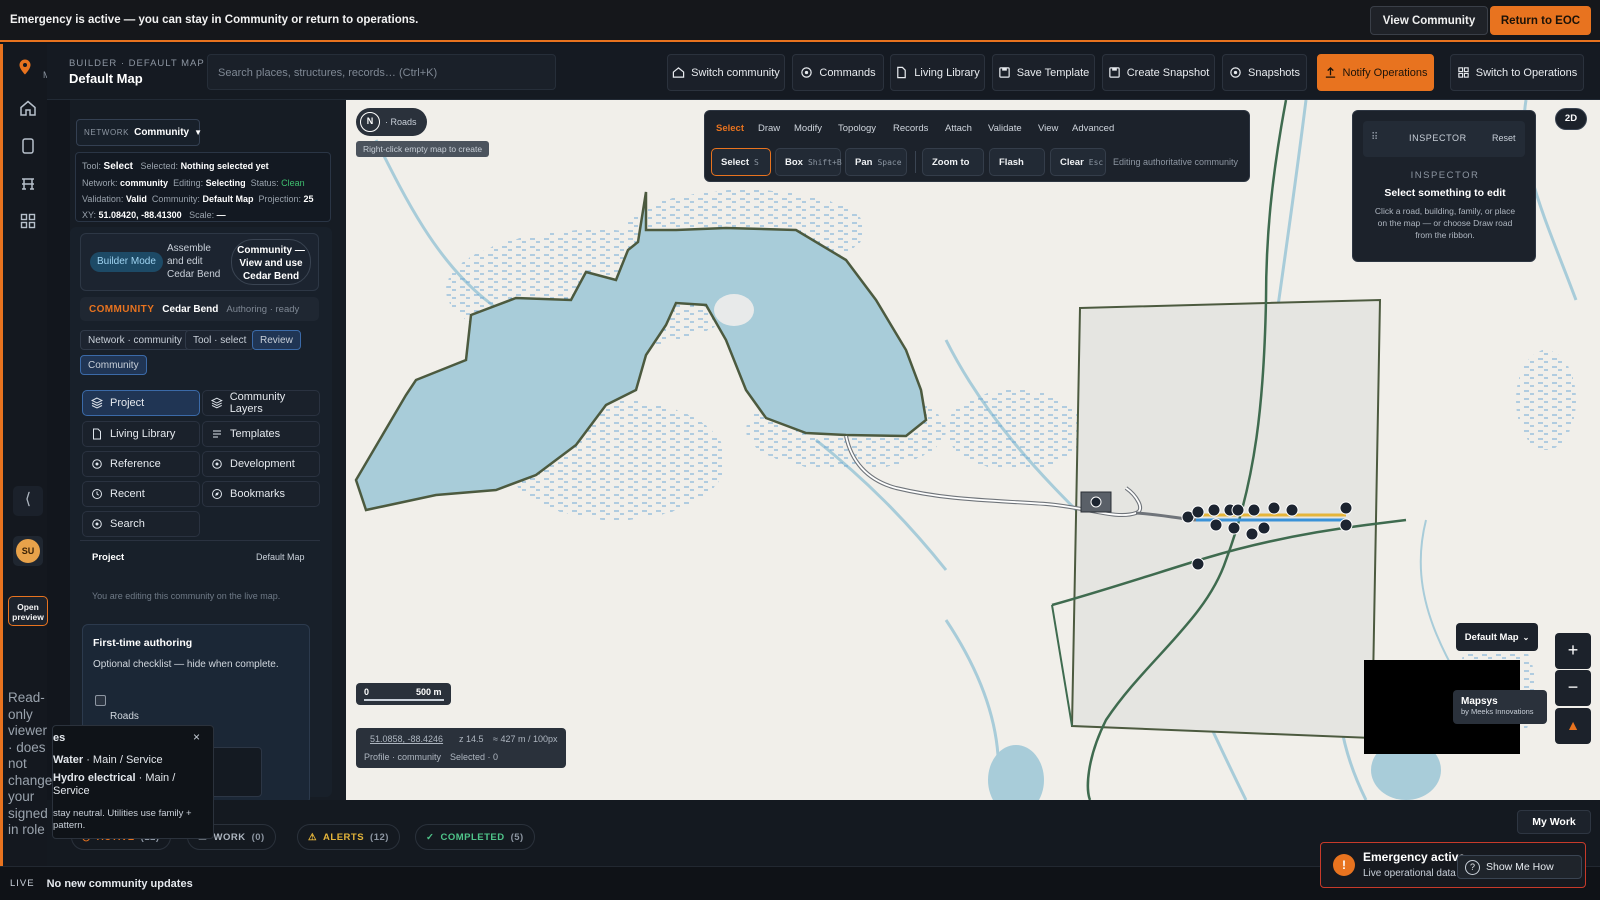 This screenshot has width=1600, height=900. Describe the element at coordinates (517, 837) in the screenshot. I see `tab-completed-count: (5)` at that location.